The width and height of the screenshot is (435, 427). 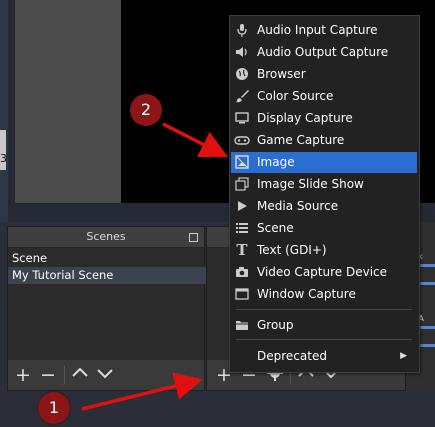 I want to click on add-scene-button: +, so click(x=23, y=375).